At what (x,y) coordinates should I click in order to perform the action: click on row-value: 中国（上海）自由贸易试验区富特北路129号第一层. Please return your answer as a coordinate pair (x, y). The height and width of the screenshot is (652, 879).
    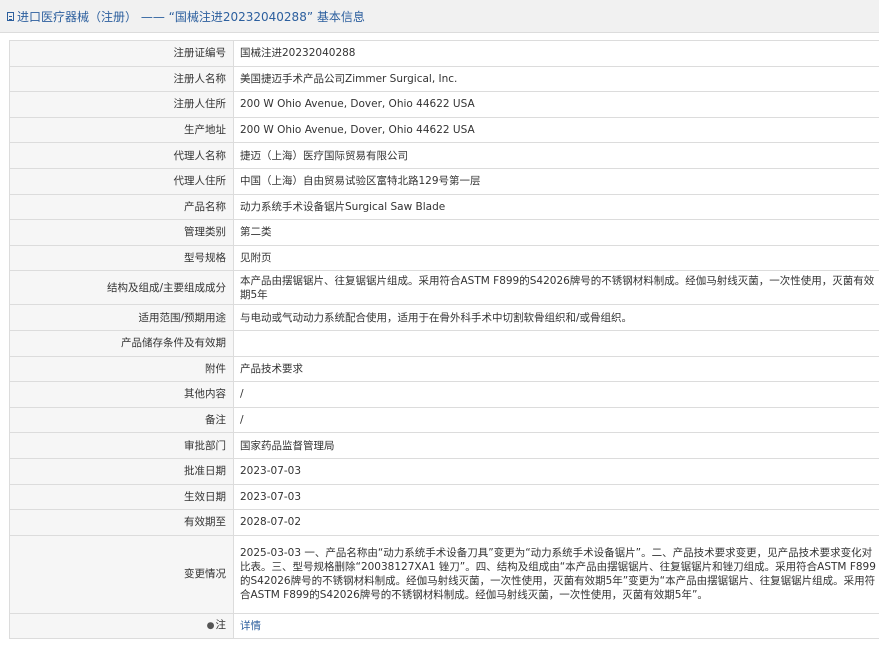
    Looking at the image, I should click on (556, 181).